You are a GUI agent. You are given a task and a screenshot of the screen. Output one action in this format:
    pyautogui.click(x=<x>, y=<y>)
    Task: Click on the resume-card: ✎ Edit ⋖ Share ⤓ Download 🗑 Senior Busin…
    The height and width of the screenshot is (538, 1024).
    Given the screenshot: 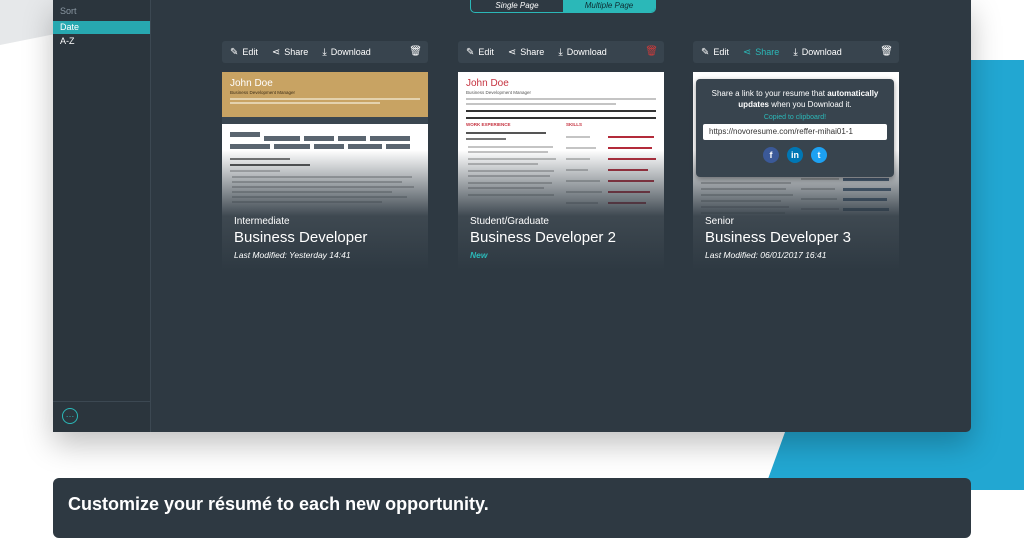 What is the action you would take?
    pyautogui.click(x=796, y=155)
    